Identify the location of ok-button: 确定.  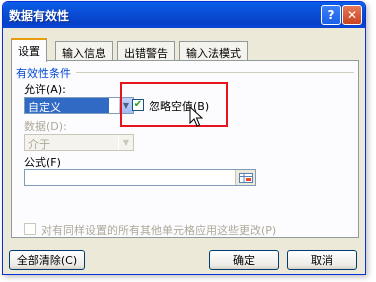
(244, 260).